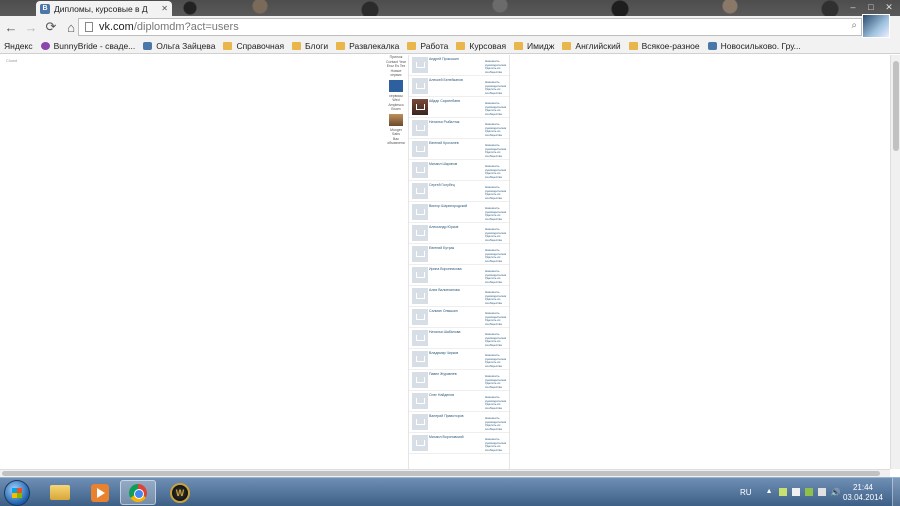  I want to click on member-name-link: Олег Найденов, so click(457, 395).